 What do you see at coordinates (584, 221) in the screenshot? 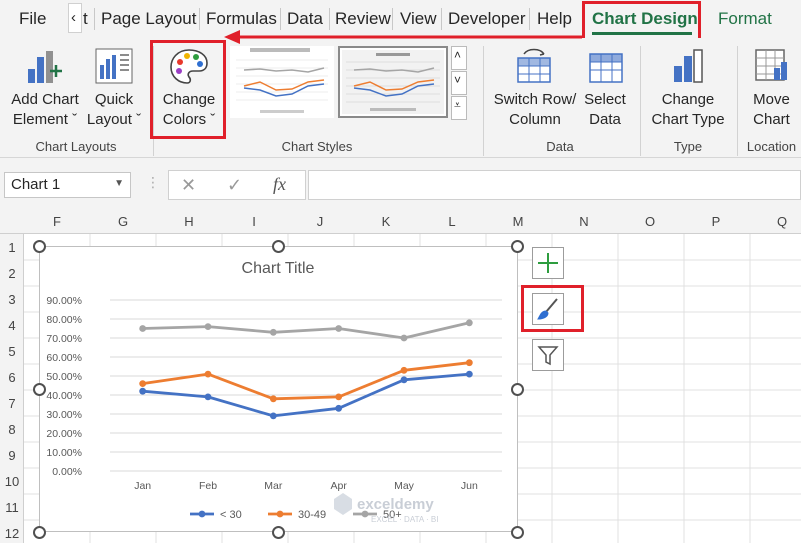
I see `column-header-n: N` at bounding box center [584, 221].